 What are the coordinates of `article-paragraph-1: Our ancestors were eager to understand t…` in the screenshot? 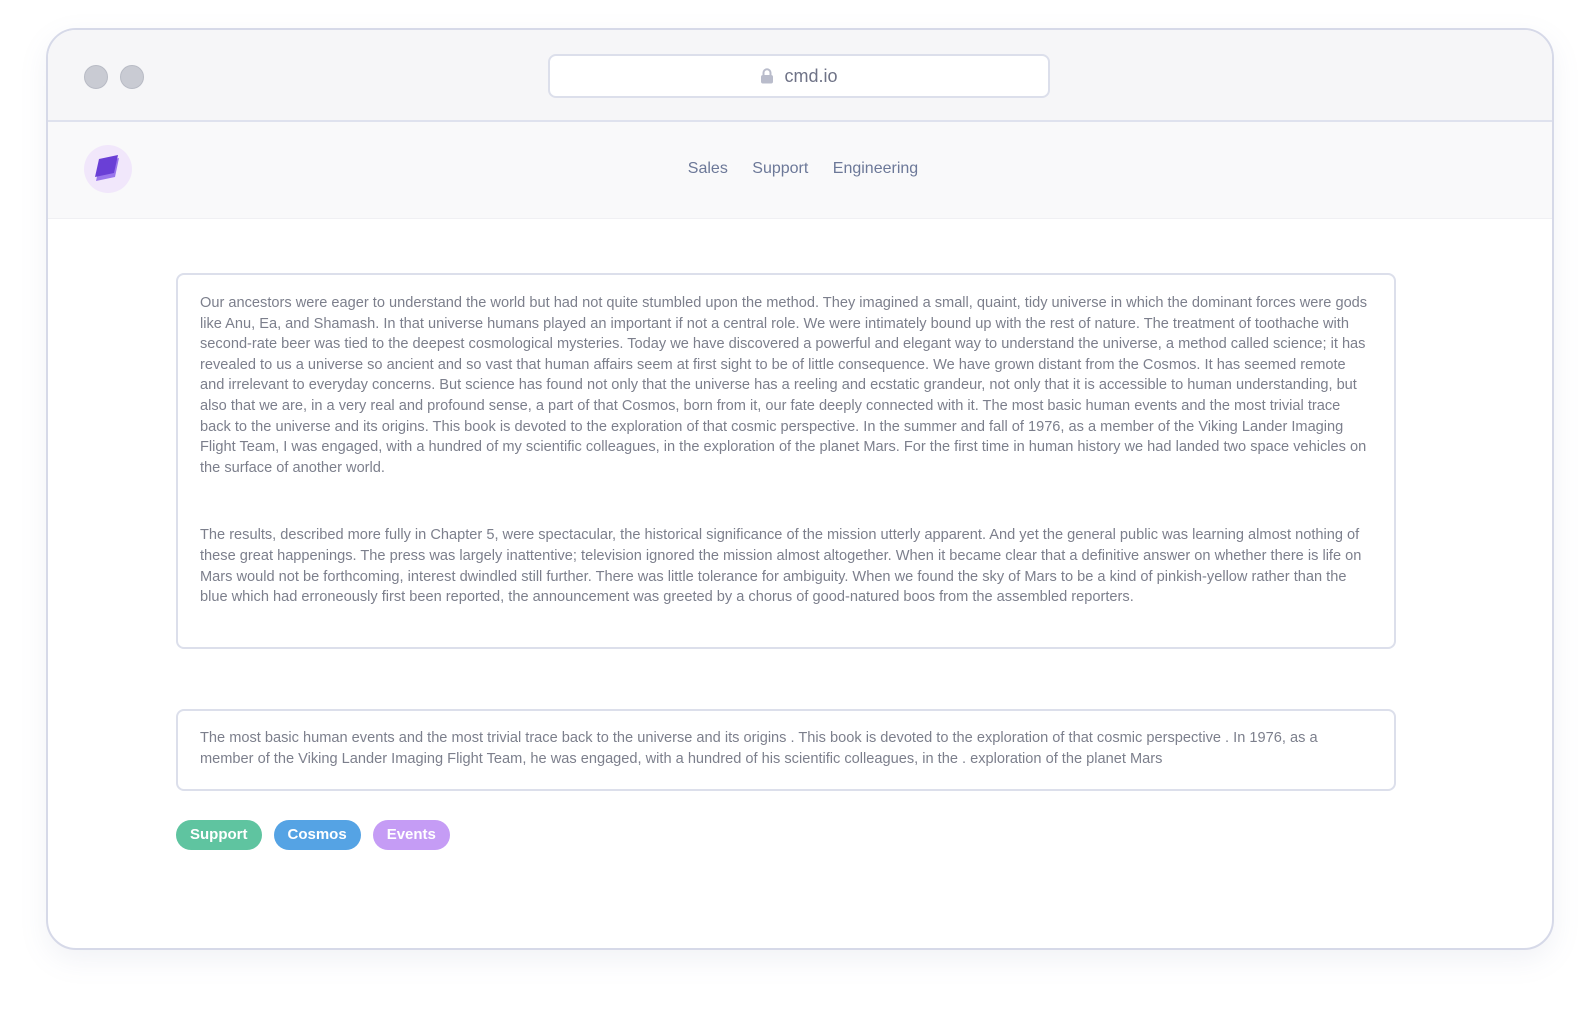 It's located at (784, 385).